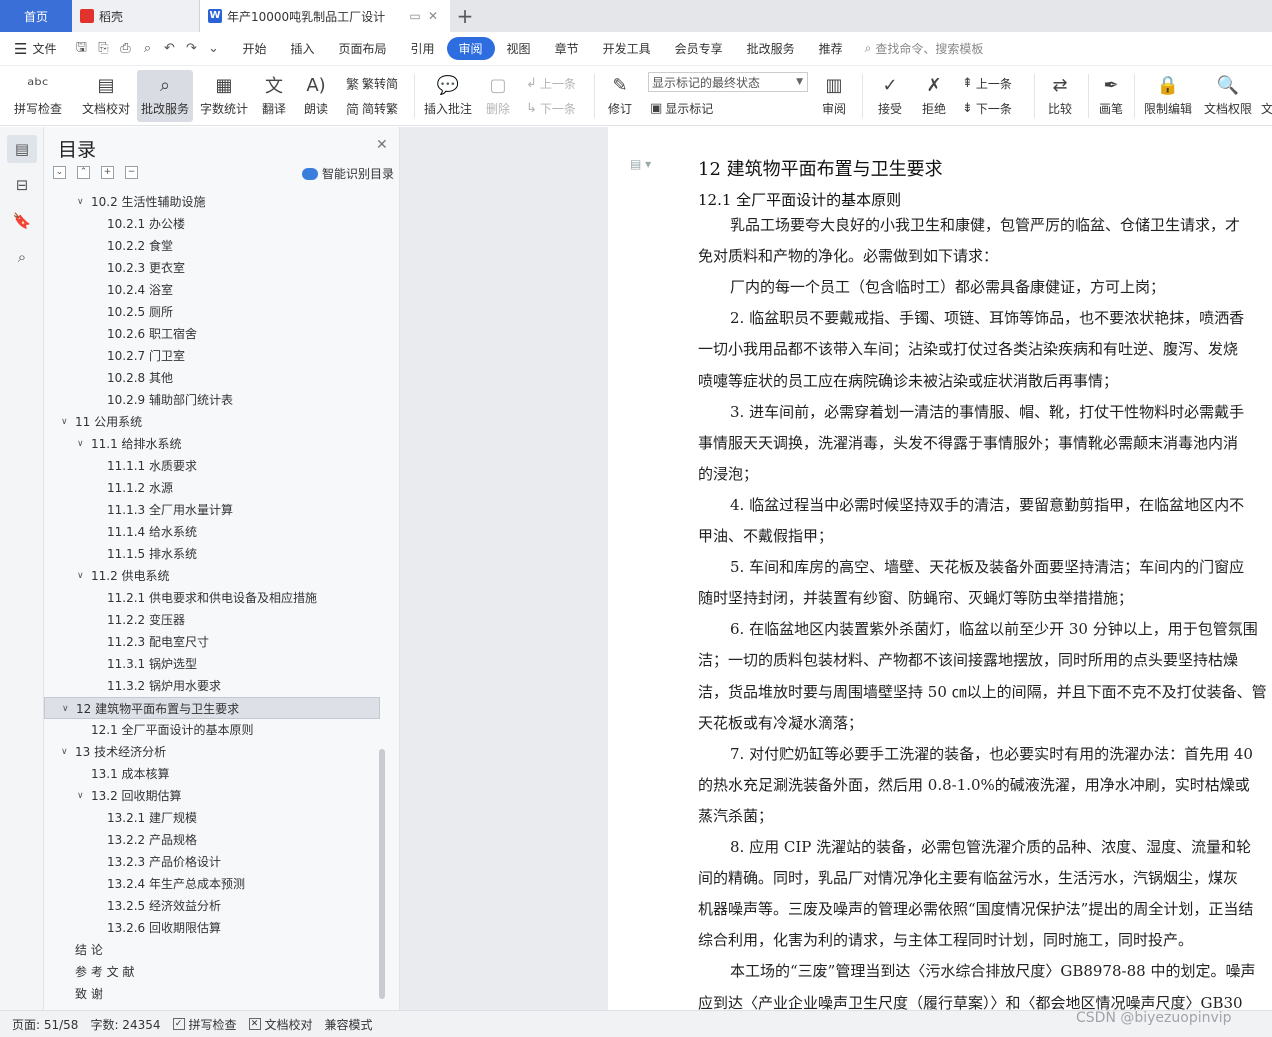 The image size is (1272, 1037). Describe the element at coordinates (212, 620) in the screenshot. I see `toc-item: 11.2.2 变压器` at that location.